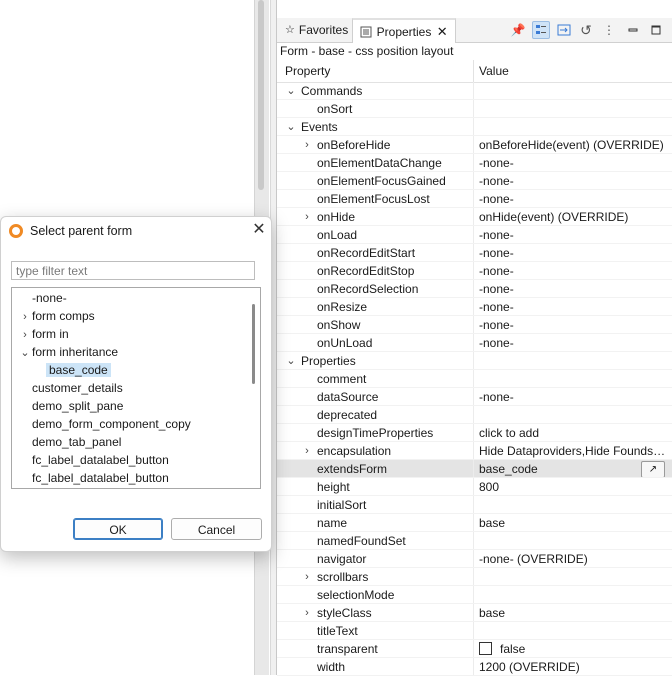 The width and height of the screenshot is (672, 676). Describe the element at coordinates (474, 163) in the screenshot. I see `property-row-onelementdatachange: onElementDataChange -none-` at that location.